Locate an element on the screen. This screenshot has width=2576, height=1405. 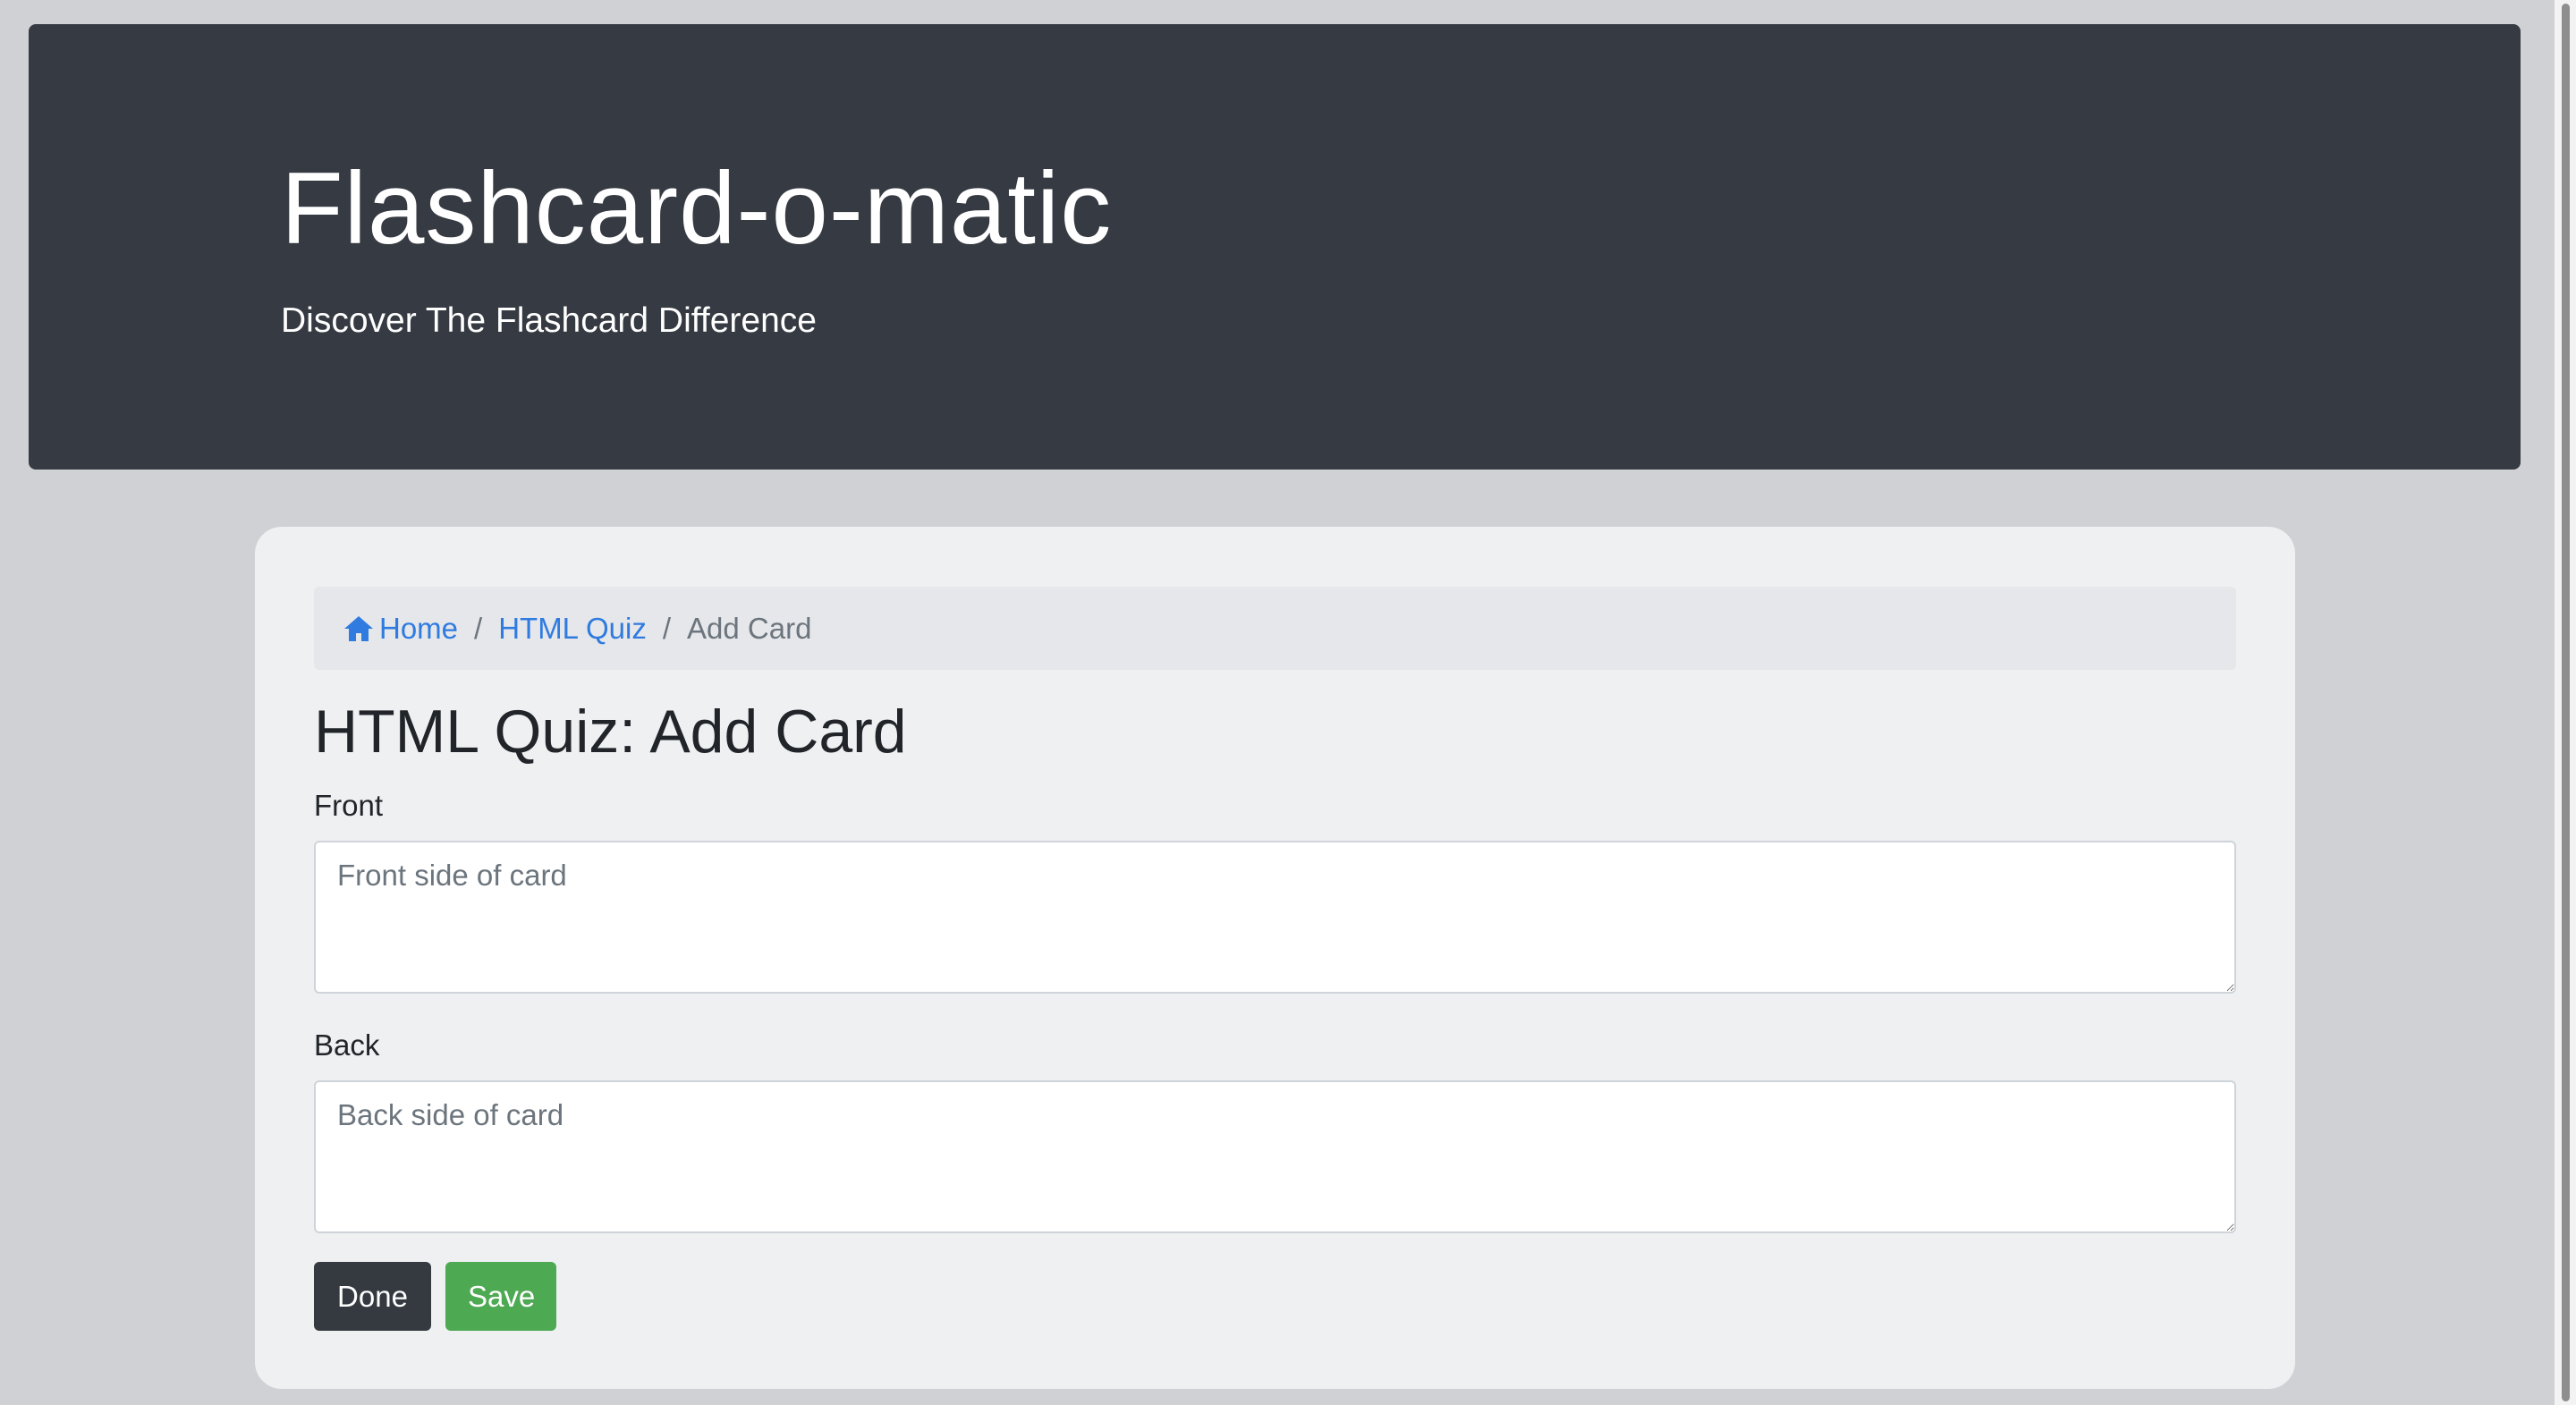
breadcrumb: Home / HTML Quiz / Add Card is located at coordinates (1275, 629).